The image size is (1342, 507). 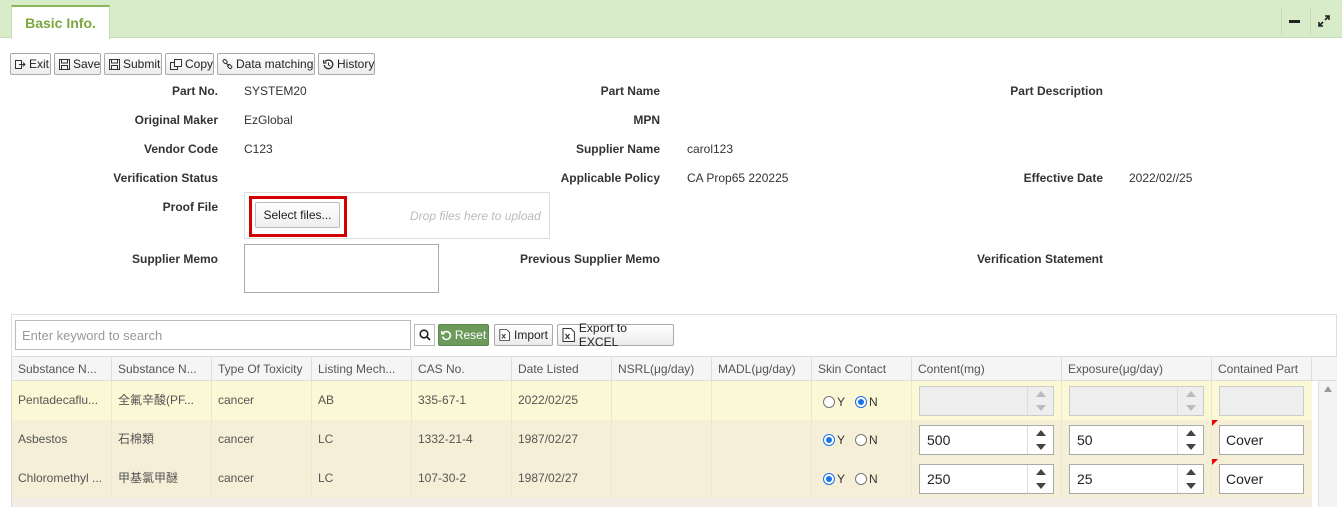 What do you see at coordinates (174, 259) in the screenshot?
I see `supplier-memo-label: Supplier Memo` at bounding box center [174, 259].